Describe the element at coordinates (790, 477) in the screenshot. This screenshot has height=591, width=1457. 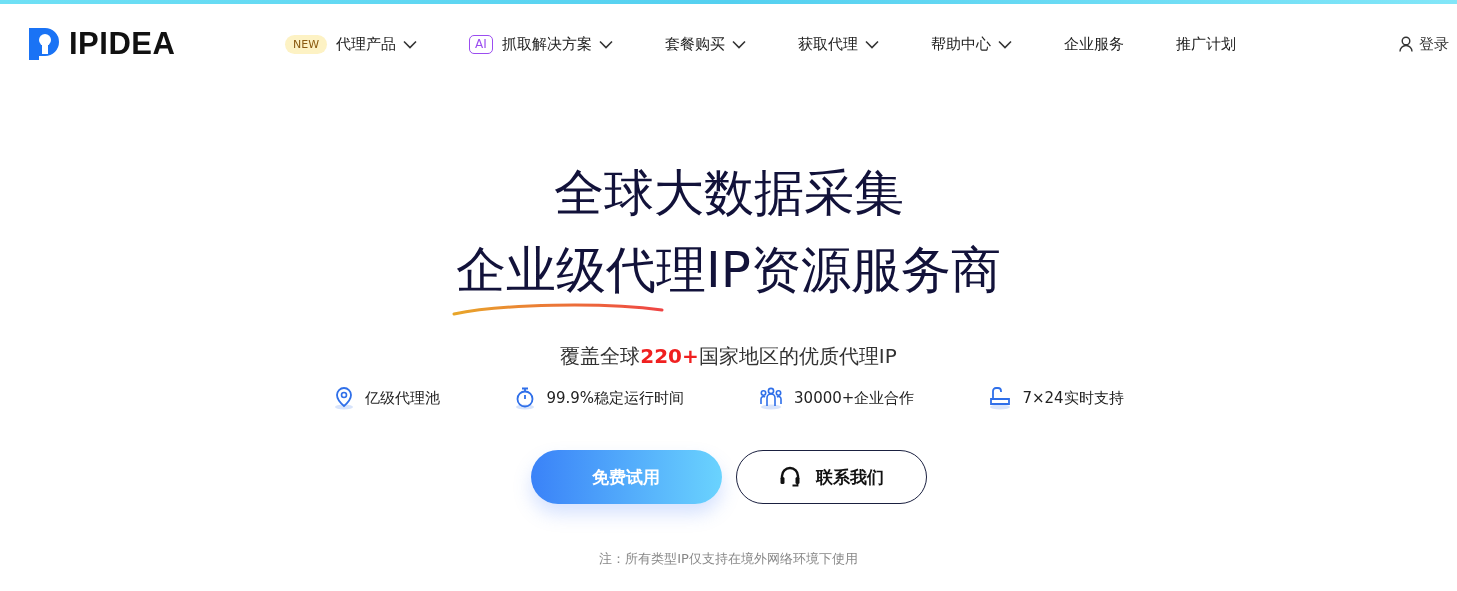
I see `headset-icon` at that location.